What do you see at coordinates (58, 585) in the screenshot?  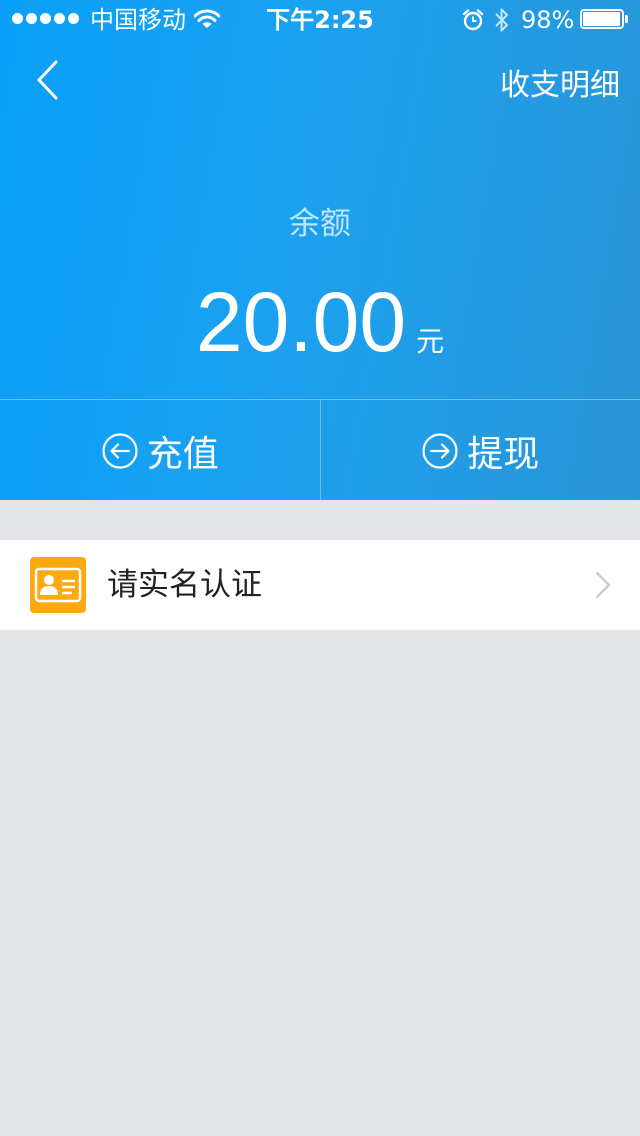 I see `id-card-icon` at bounding box center [58, 585].